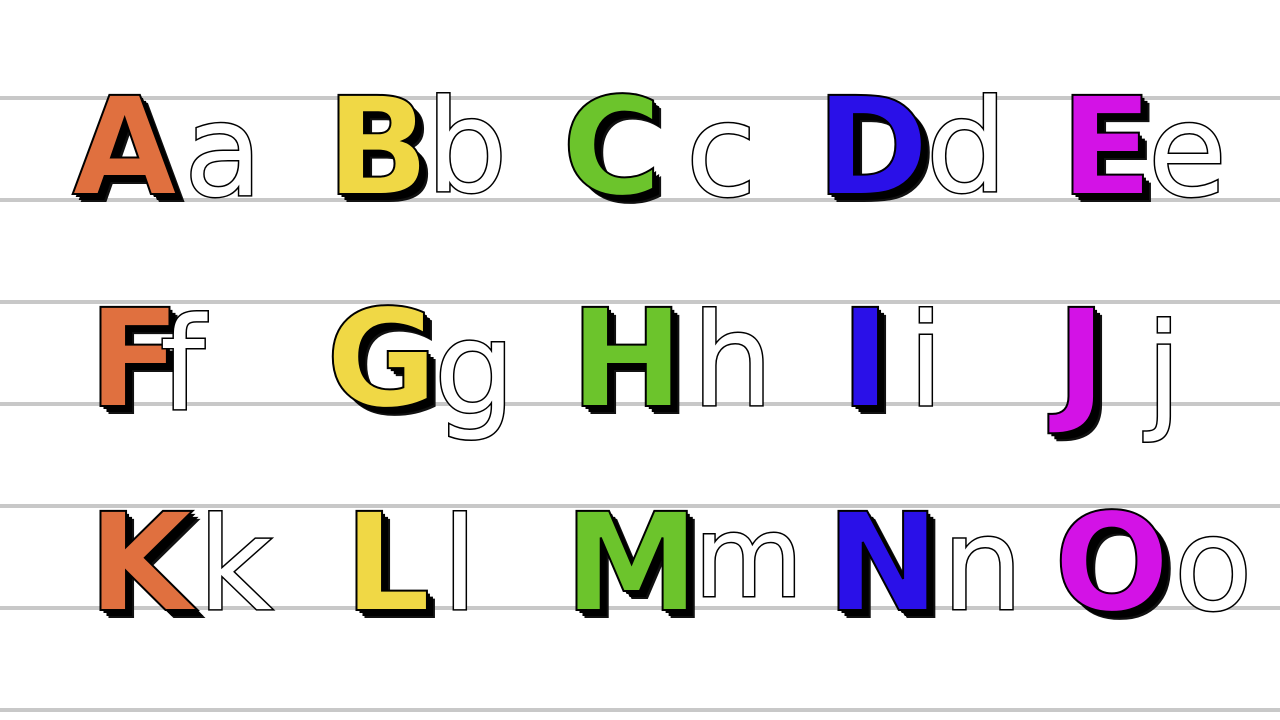  What do you see at coordinates (378, 148) in the screenshot?
I see `uppercase-letter: B` at bounding box center [378, 148].